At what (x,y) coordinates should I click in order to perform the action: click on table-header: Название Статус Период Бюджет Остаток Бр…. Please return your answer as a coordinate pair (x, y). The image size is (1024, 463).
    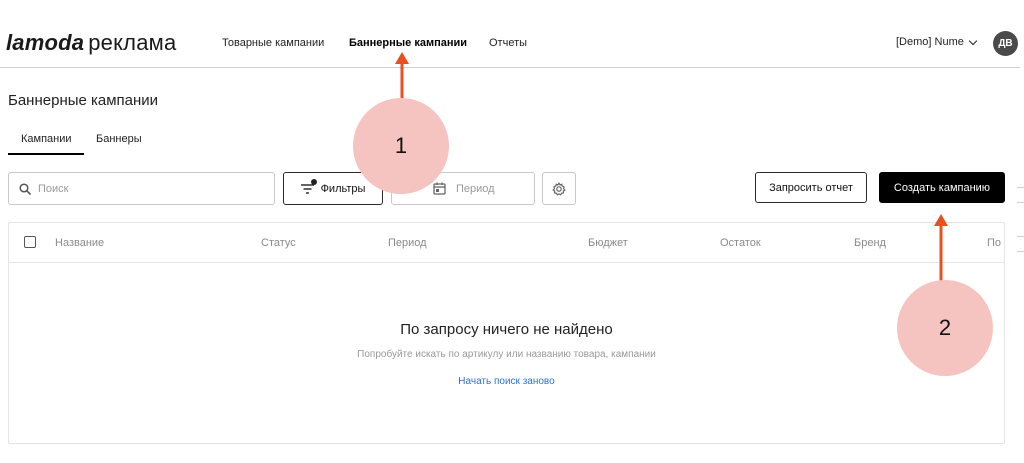
    Looking at the image, I should click on (506, 243).